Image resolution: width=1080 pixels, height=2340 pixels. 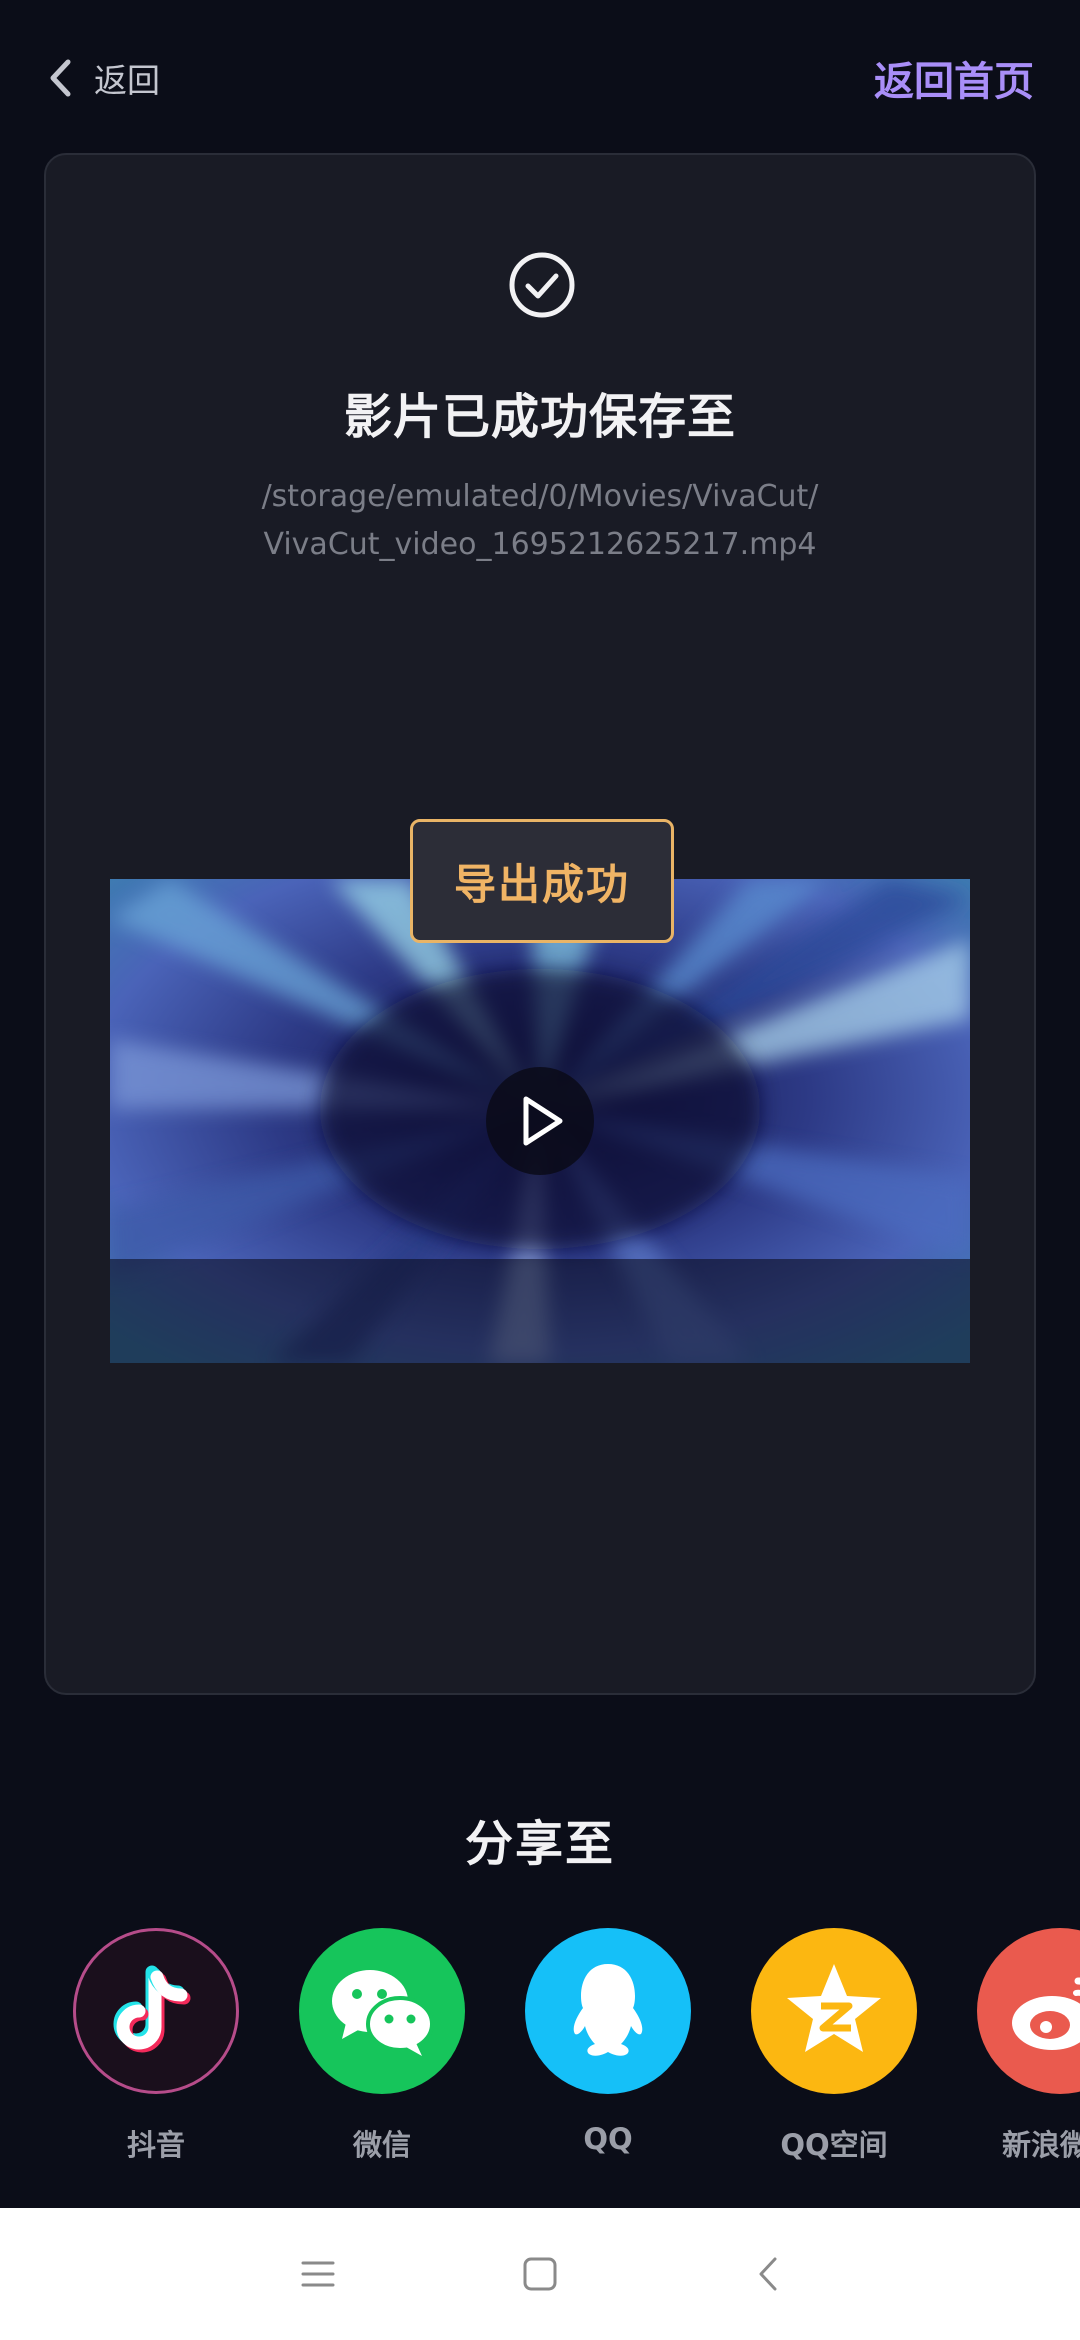 I want to click on share-qzone-label: QQ空间, so click(x=834, y=2145).